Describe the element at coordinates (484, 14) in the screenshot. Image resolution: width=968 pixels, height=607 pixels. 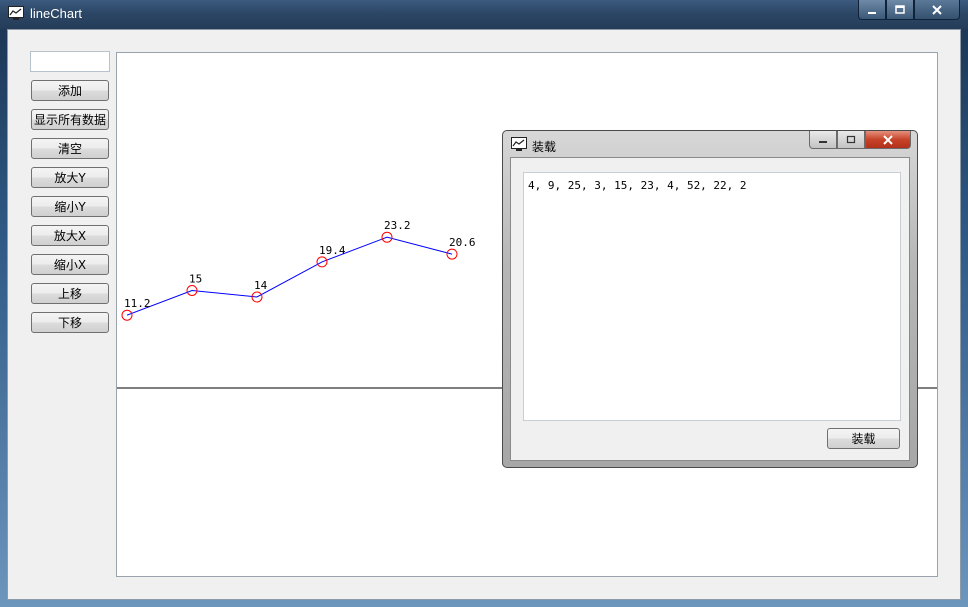
I see `title-bar: lineChart` at that location.